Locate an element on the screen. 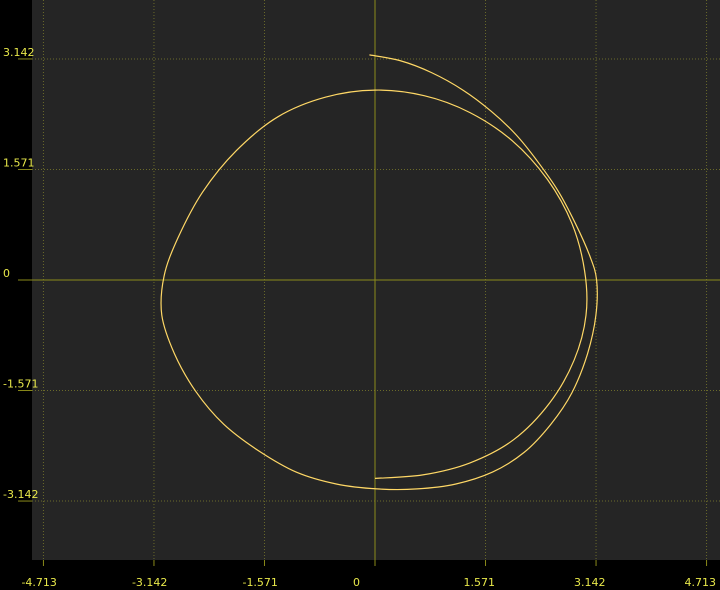 The image size is (720, 590). x-tick-label: 0 is located at coordinates (356, 582).